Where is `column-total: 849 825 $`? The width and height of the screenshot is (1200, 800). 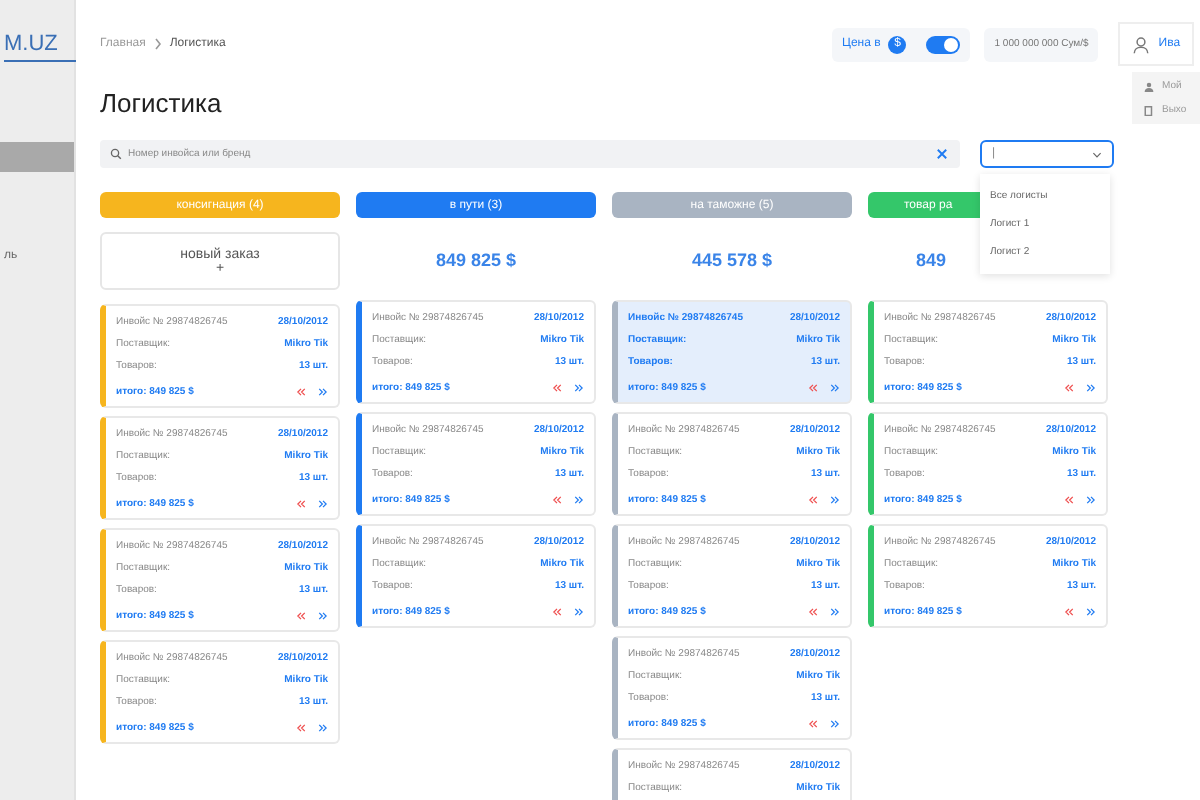
column-total: 849 825 $ is located at coordinates (476, 260).